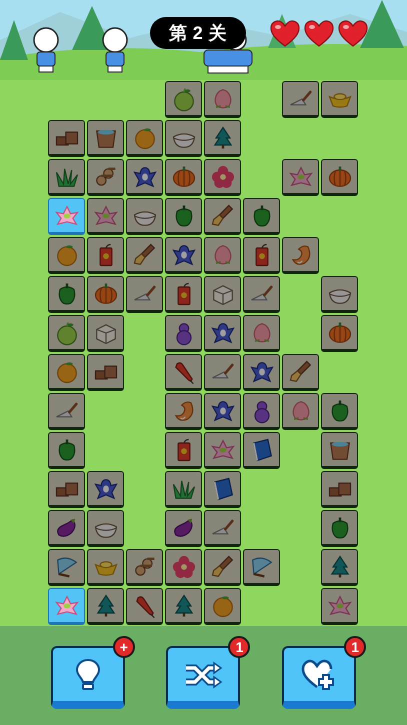 The image size is (407, 725). I want to click on count-badge: +, so click(123, 647).